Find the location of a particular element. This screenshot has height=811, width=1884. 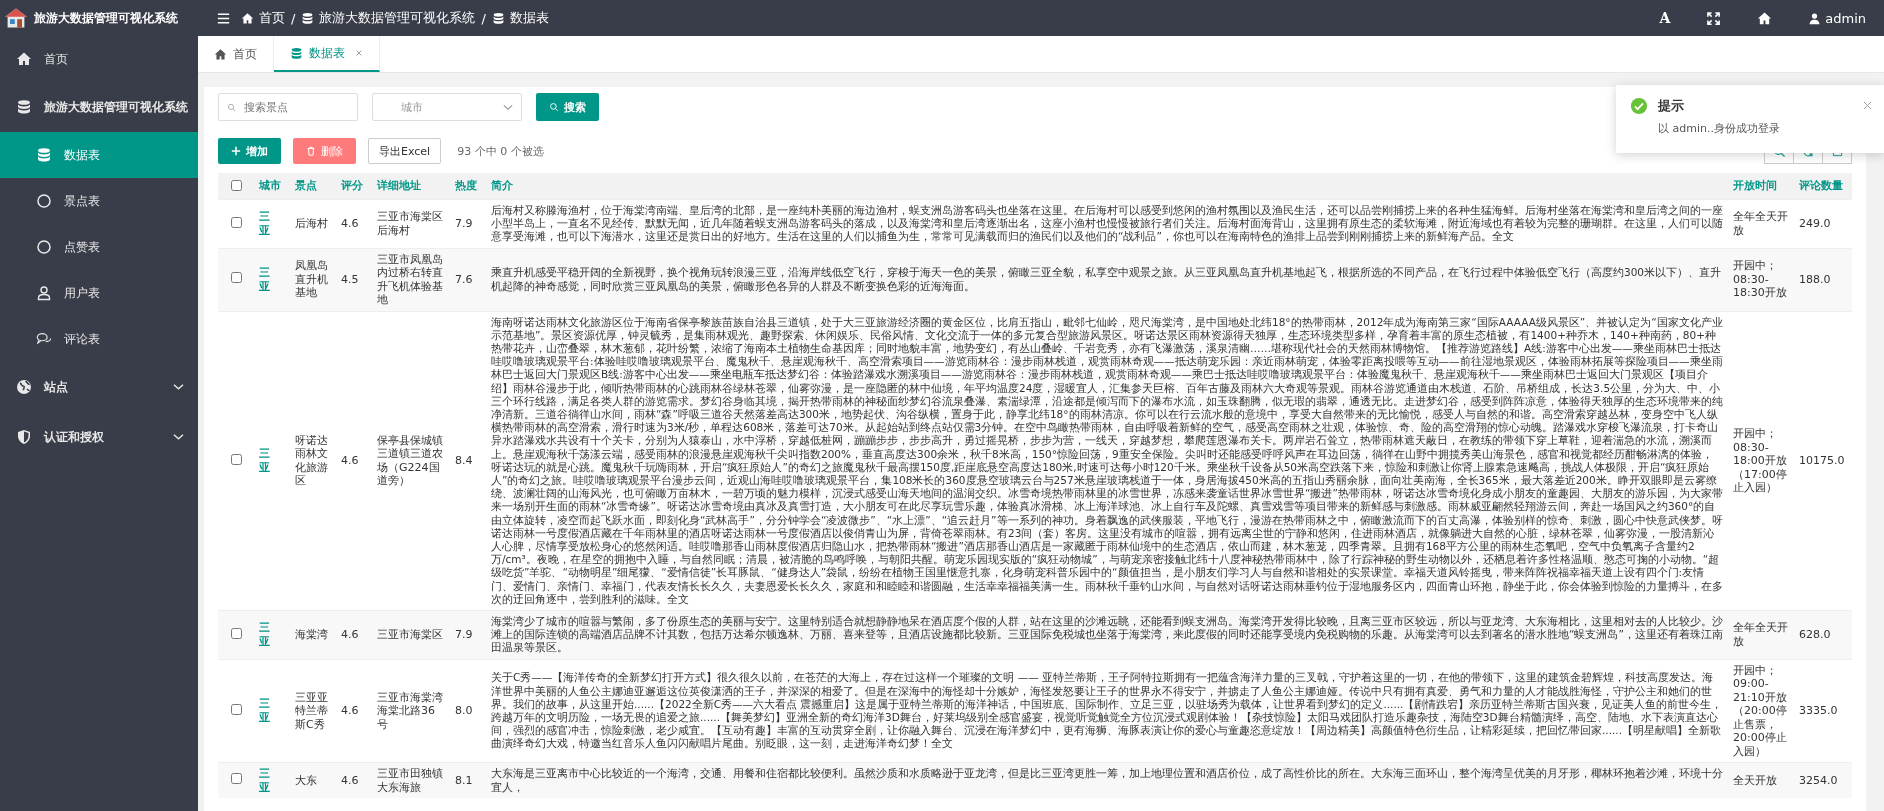

sidebar-item: 认证和授权 is located at coordinates (99, 437).